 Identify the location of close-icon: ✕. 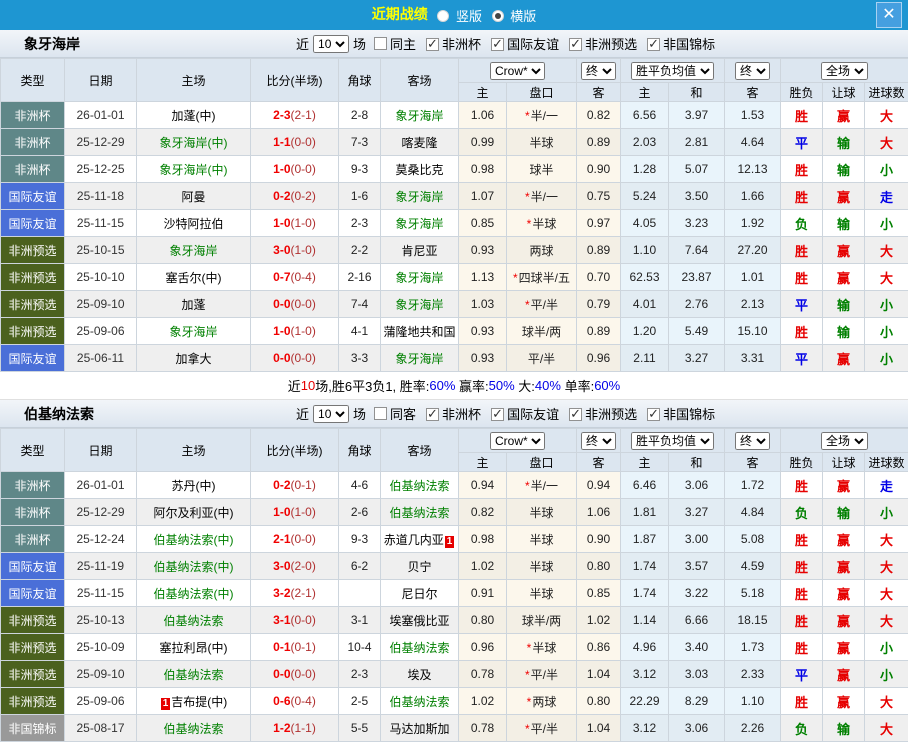
(889, 15).